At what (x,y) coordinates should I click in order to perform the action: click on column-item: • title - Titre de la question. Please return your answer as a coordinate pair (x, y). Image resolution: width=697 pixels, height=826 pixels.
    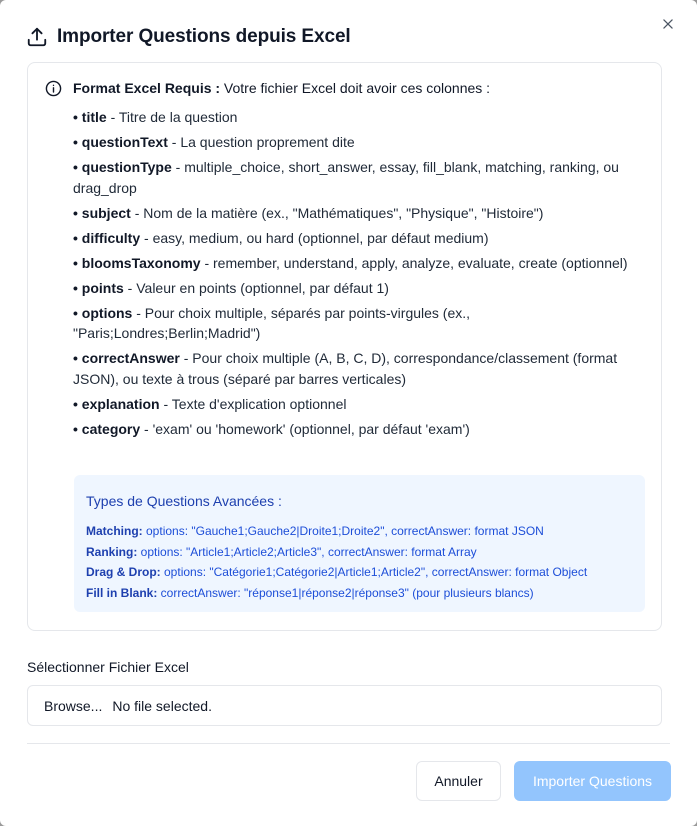
    Looking at the image, I should click on (359, 117).